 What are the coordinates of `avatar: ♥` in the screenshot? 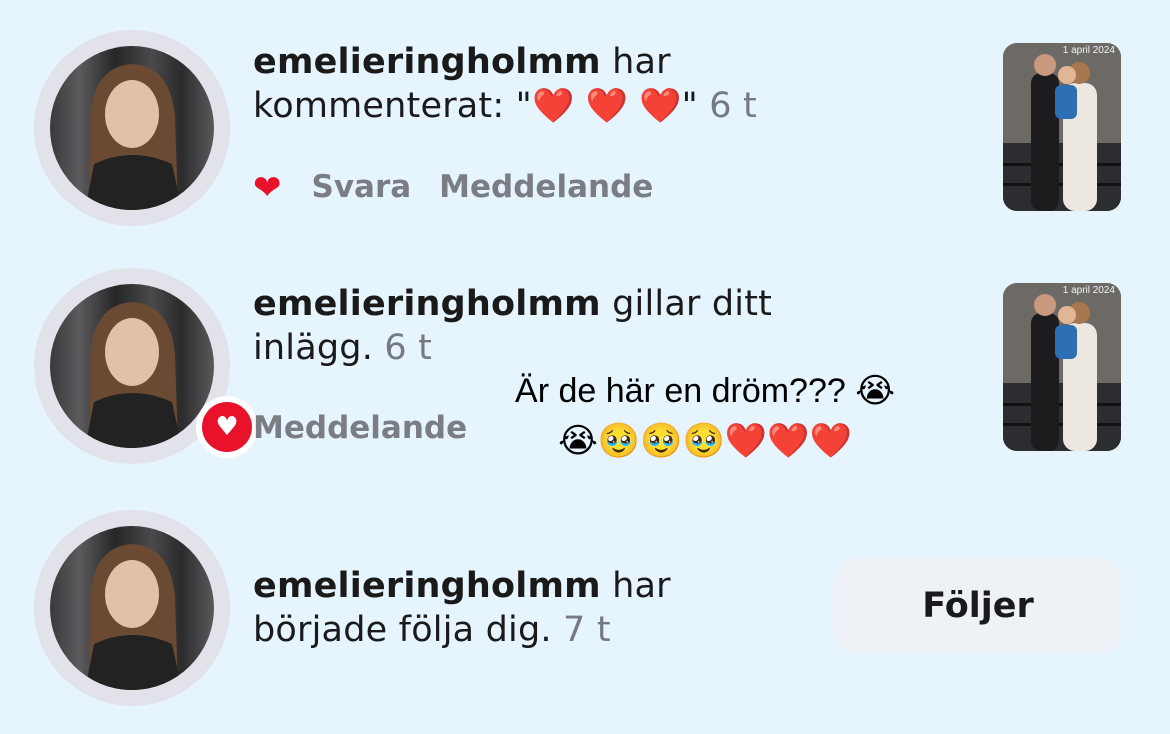 It's located at (146, 366).